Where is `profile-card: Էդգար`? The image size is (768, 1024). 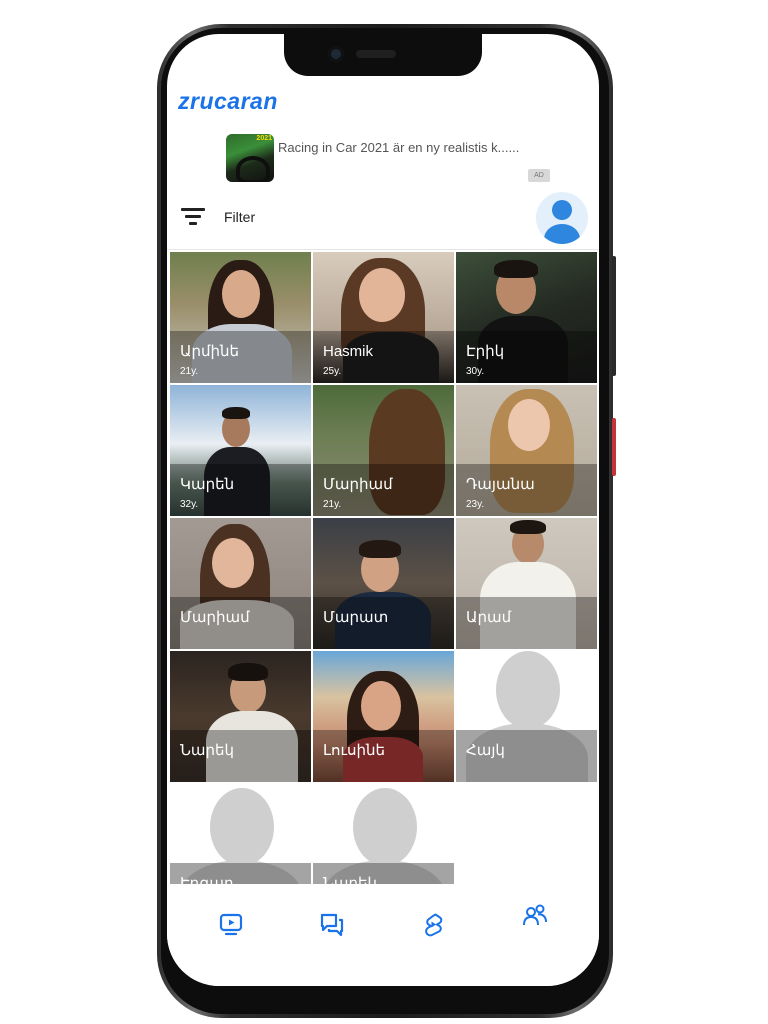 profile-card: Էդգար is located at coordinates (240, 834).